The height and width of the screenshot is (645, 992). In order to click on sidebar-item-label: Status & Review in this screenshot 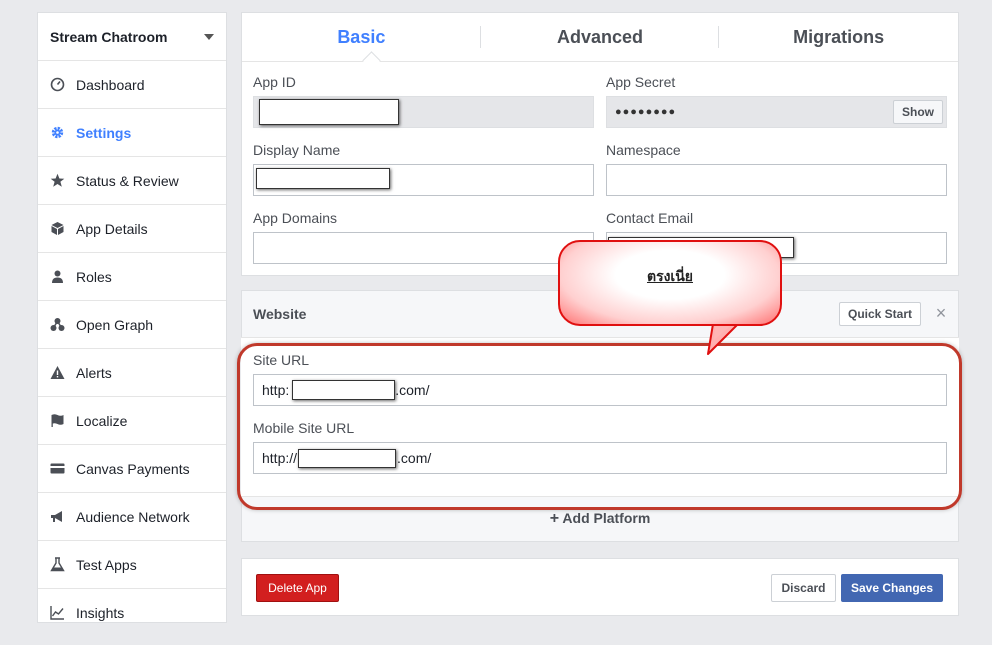, I will do `click(127, 180)`.